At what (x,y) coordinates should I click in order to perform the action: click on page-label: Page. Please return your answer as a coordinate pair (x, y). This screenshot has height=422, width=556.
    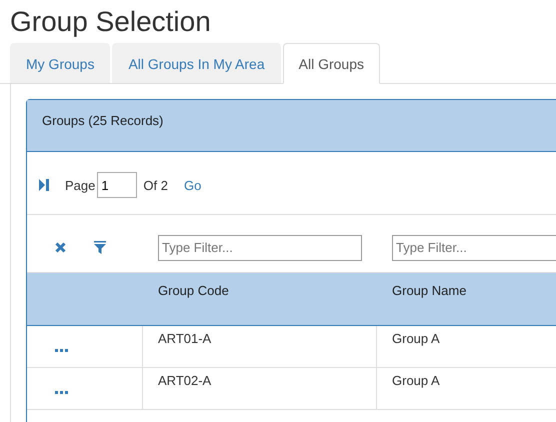
    Looking at the image, I should click on (80, 185).